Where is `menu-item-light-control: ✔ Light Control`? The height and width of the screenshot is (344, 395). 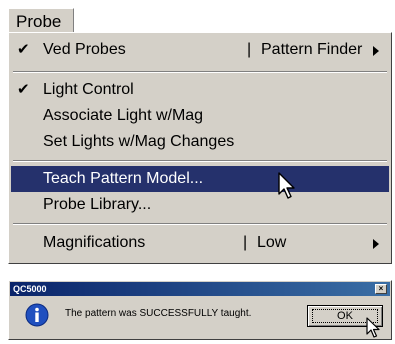 menu-item-light-control: ✔ Light Control is located at coordinates (200, 90).